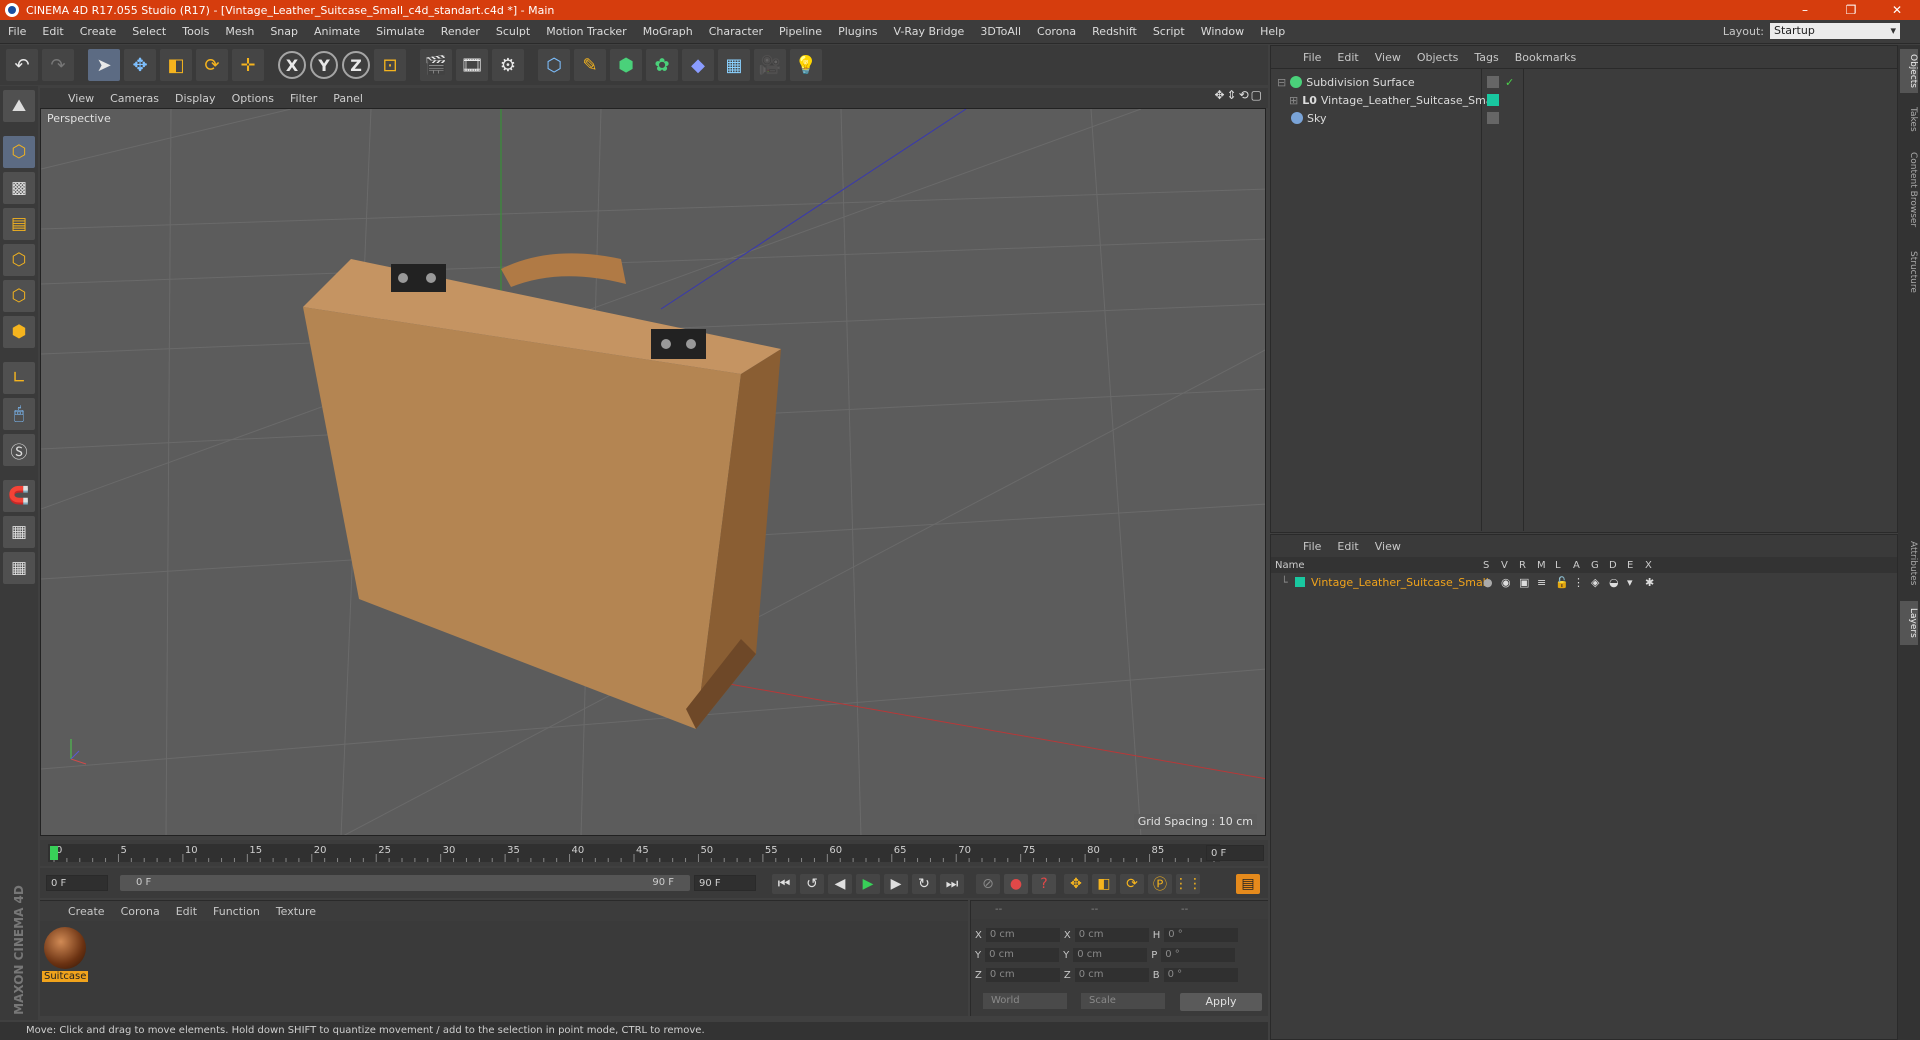 The image size is (1920, 1040). Describe the element at coordinates (1244, 95) in the screenshot. I see `rotate-view-icon: ⟲` at that location.